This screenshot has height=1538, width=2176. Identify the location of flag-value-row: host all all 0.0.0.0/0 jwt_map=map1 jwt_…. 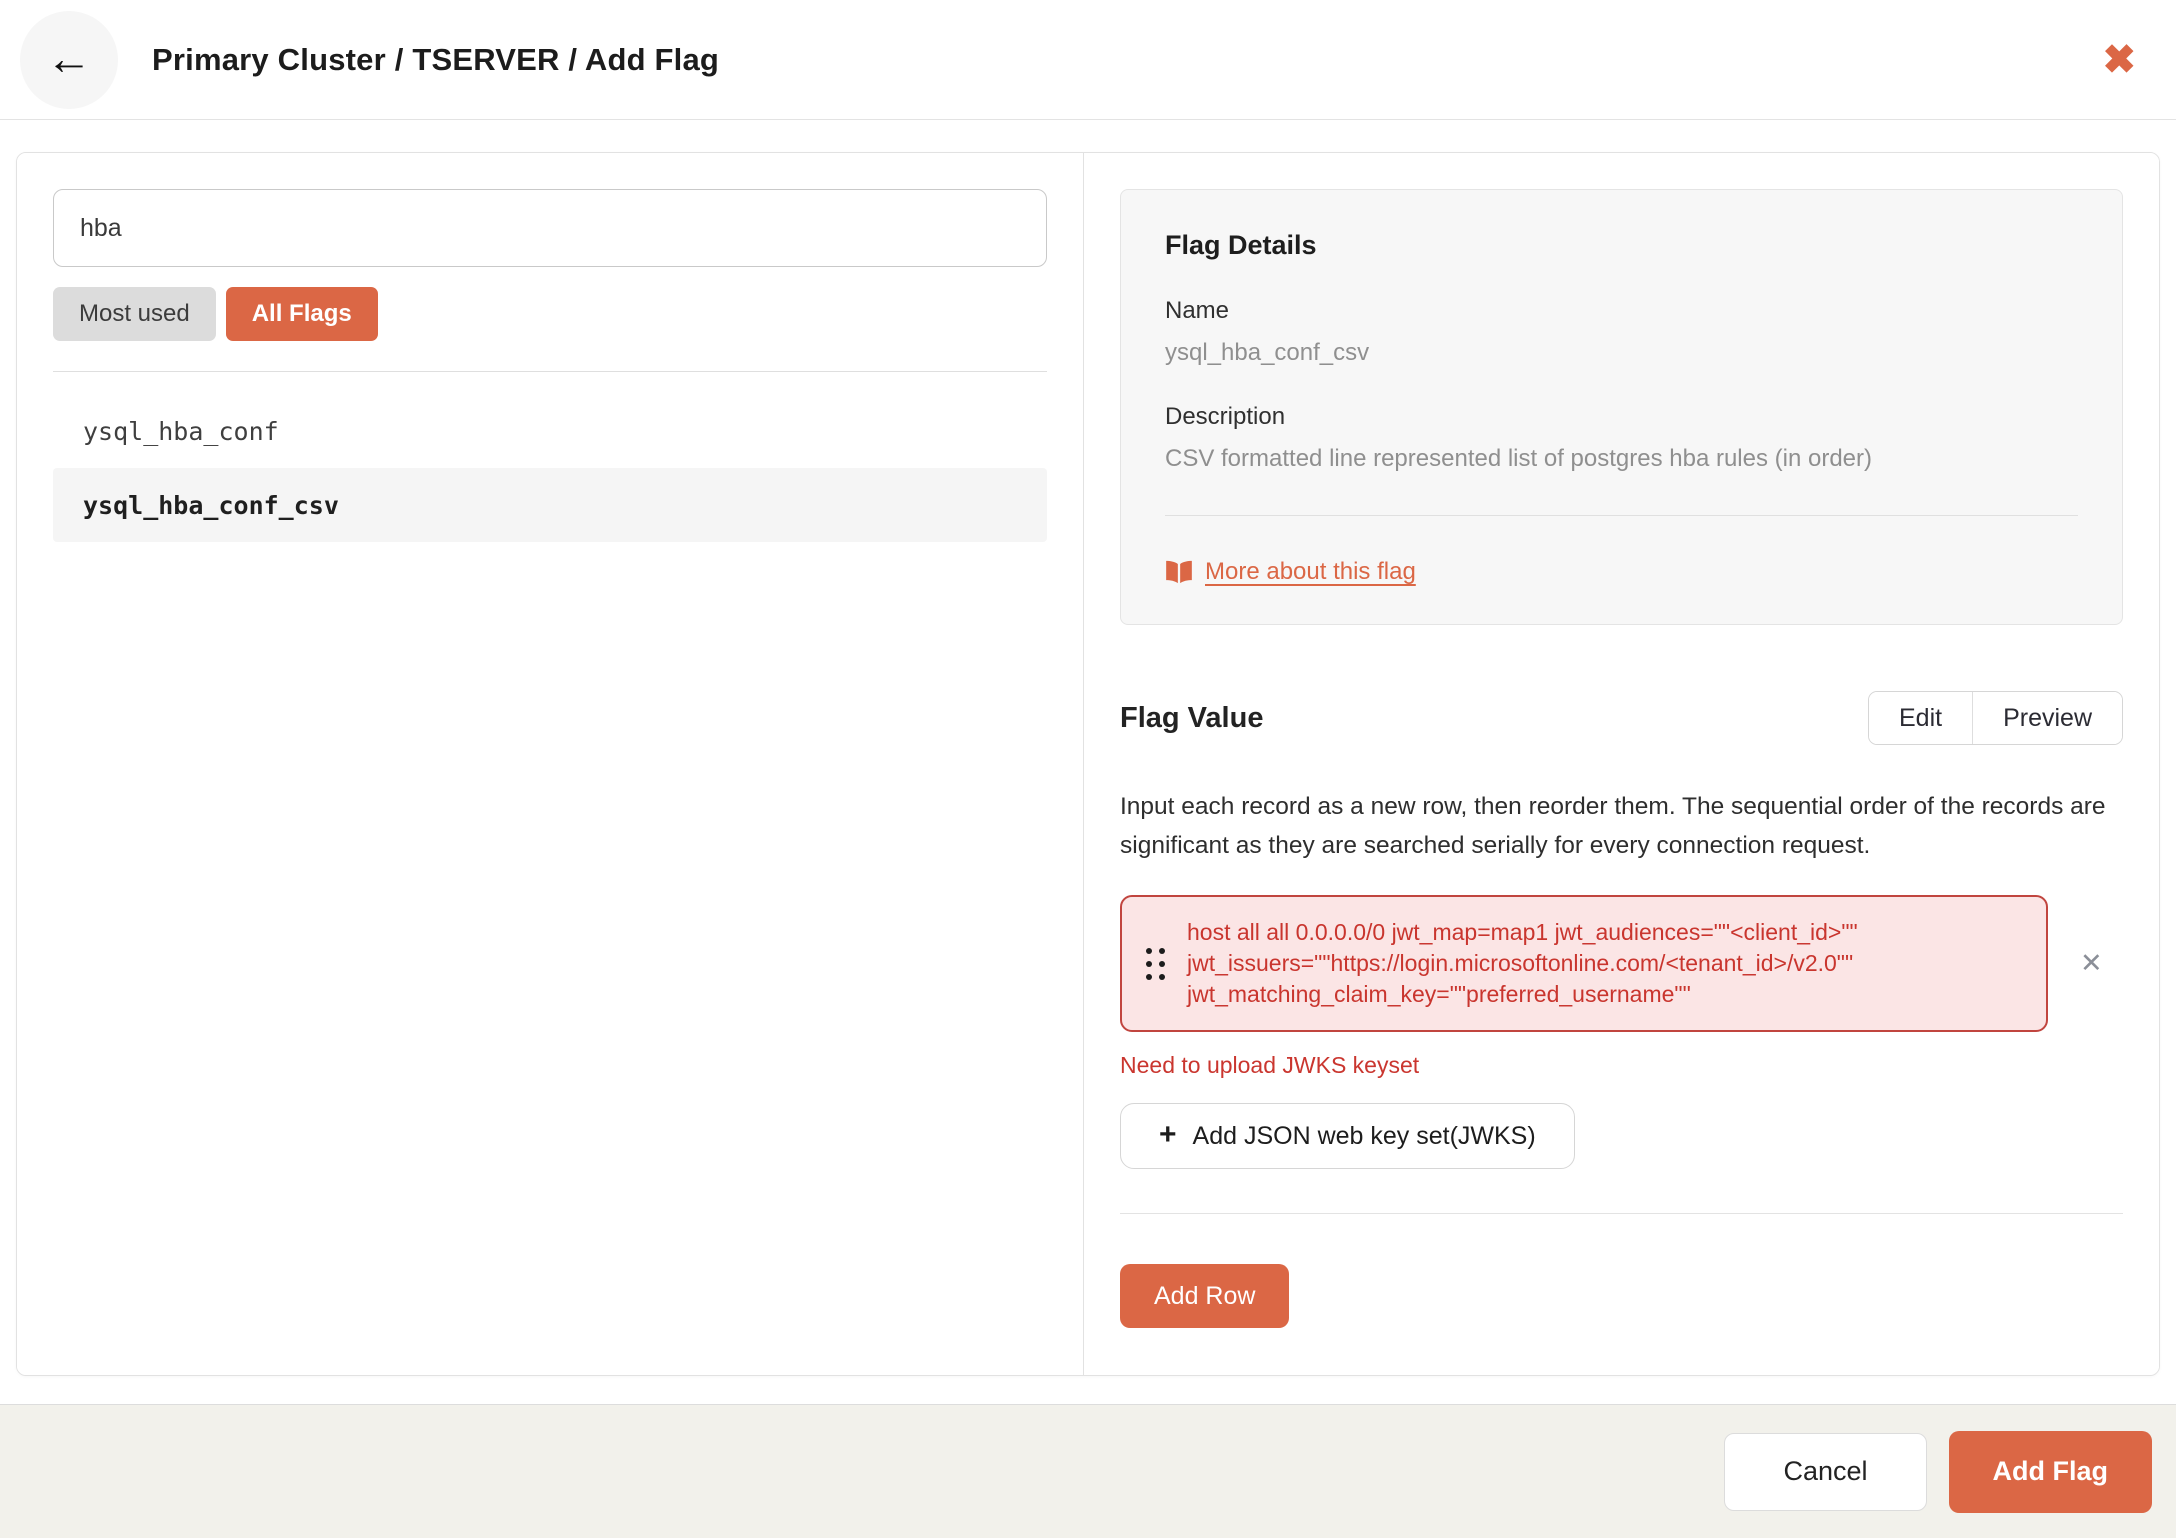
(1584, 963).